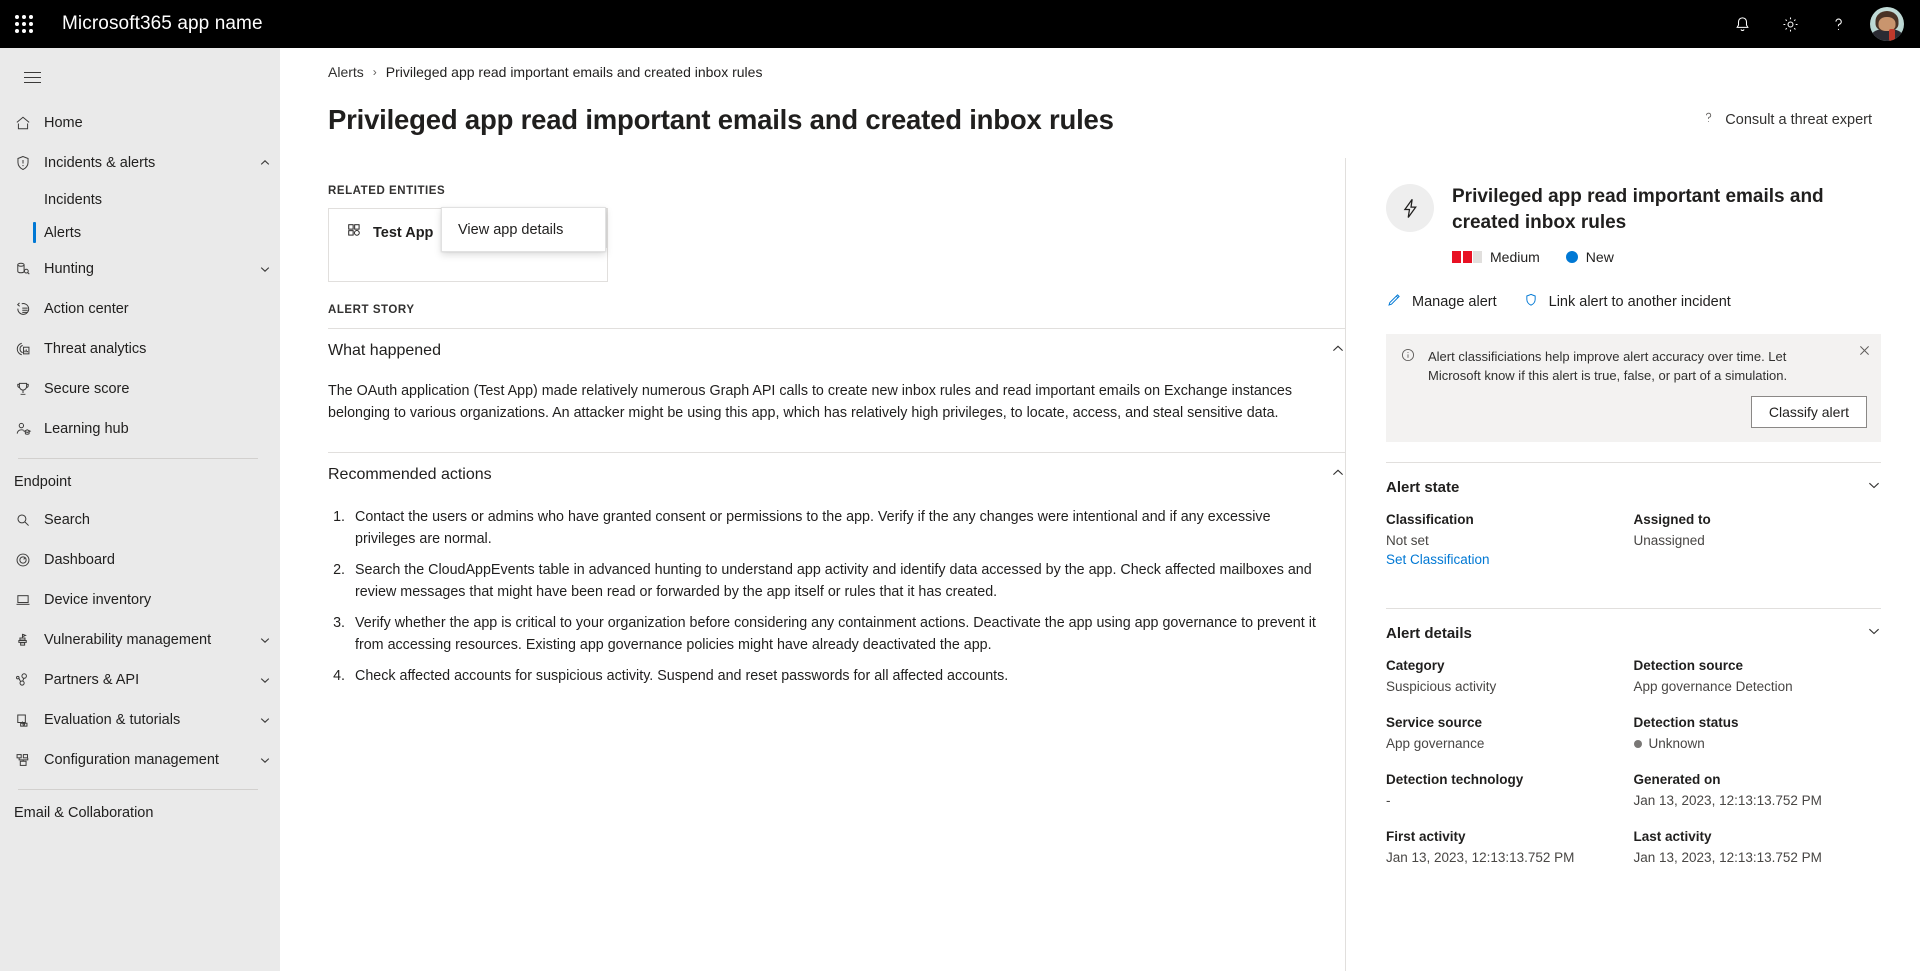 The height and width of the screenshot is (971, 1920). What do you see at coordinates (1423, 487) in the screenshot?
I see `alert-state-title: Alert state` at bounding box center [1423, 487].